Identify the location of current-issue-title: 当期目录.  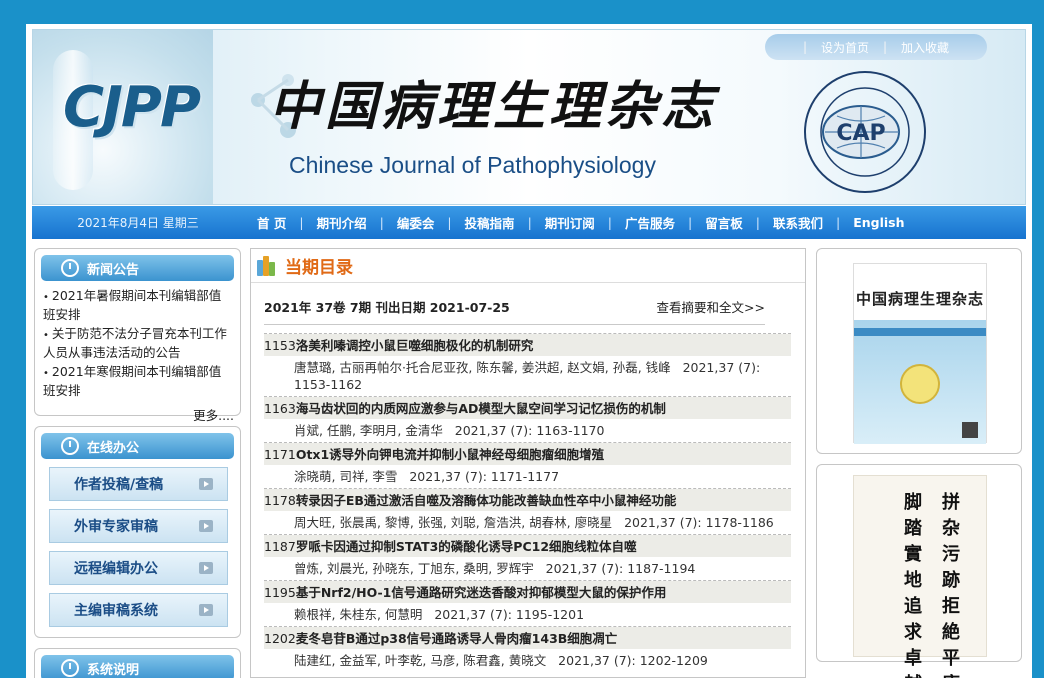
(319, 268).